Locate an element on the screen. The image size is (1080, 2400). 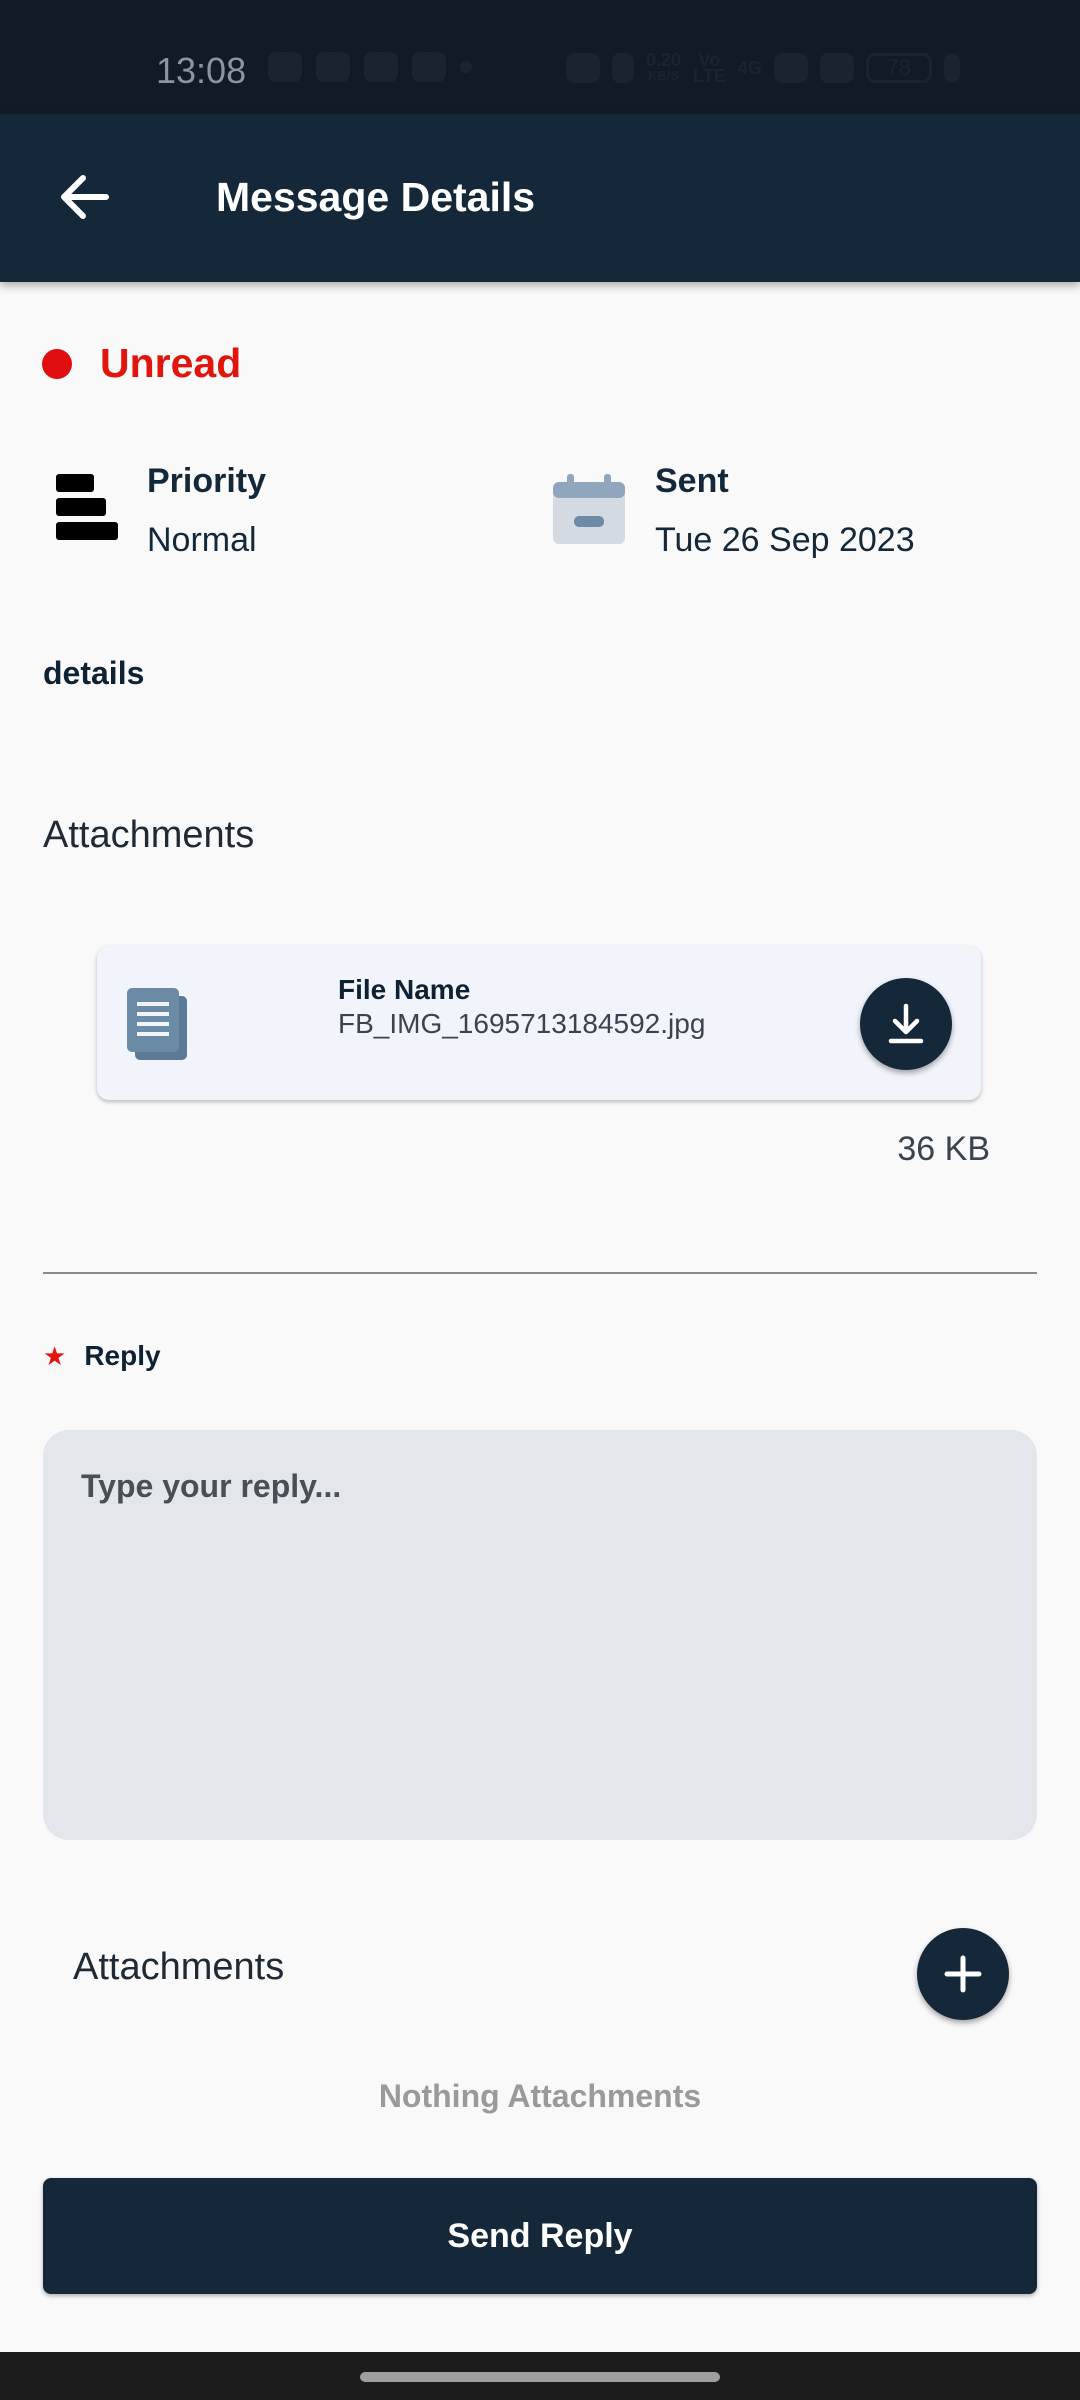
attachment-card: File Name FB_IMG_1695713184592.jpg is located at coordinates (539, 1023).